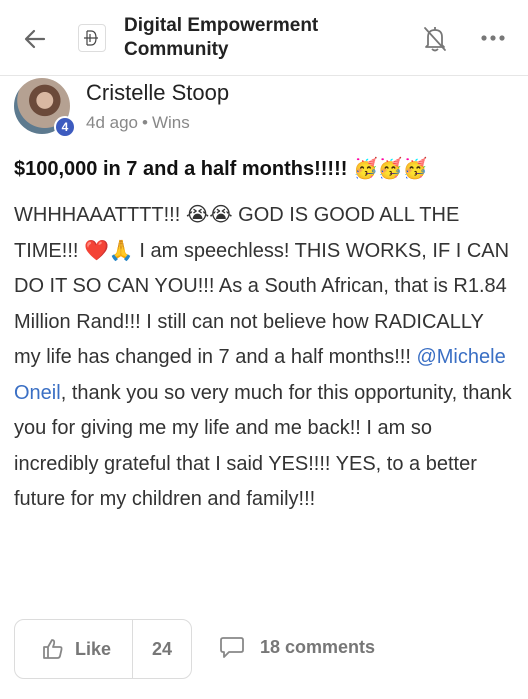 The image size is (528, 699). I want to click on back-button, so click(35, 39).